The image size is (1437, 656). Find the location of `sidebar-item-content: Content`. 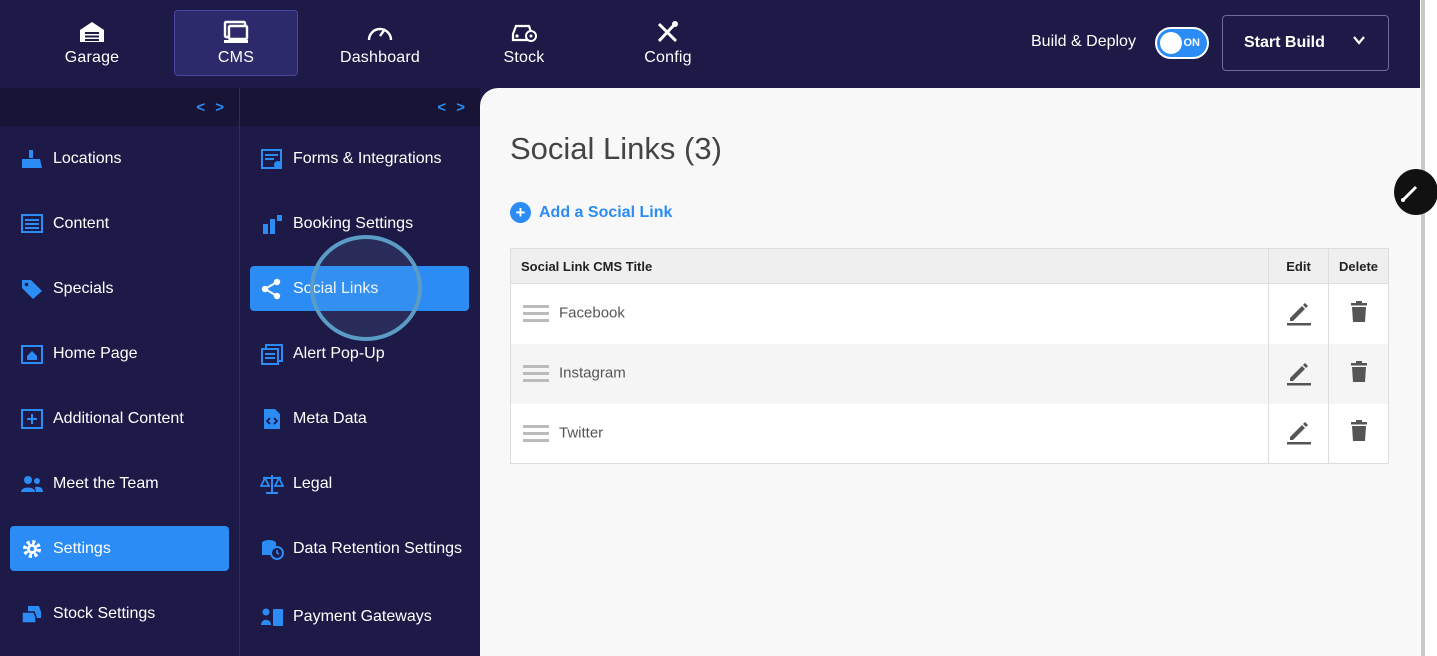

sidebar-item-content: Content is located at coordinates (119, 223).